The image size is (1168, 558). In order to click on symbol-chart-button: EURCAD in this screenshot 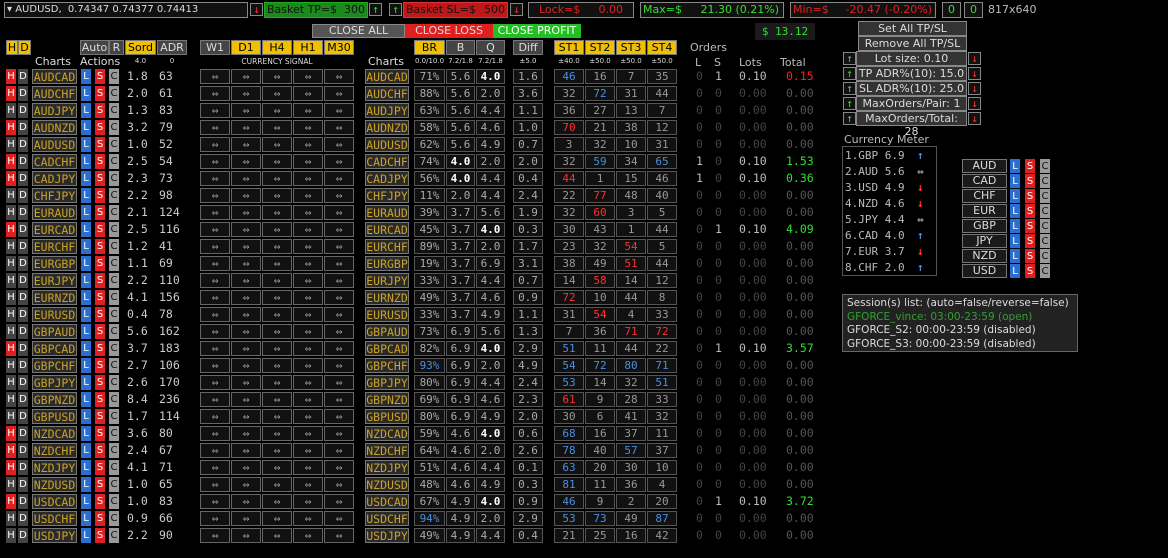, I will do `click(387, 229)`.